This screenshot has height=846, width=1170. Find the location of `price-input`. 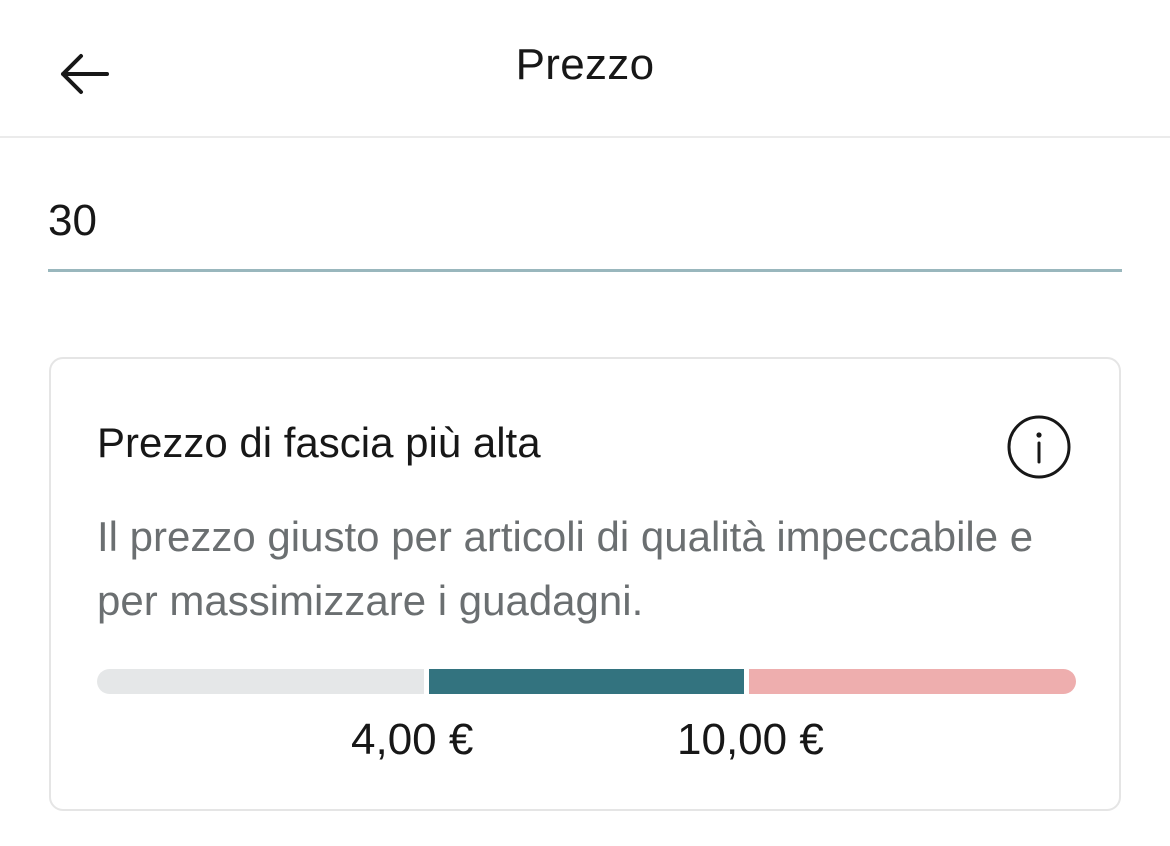

price-input is located at coordinates (585, 221).